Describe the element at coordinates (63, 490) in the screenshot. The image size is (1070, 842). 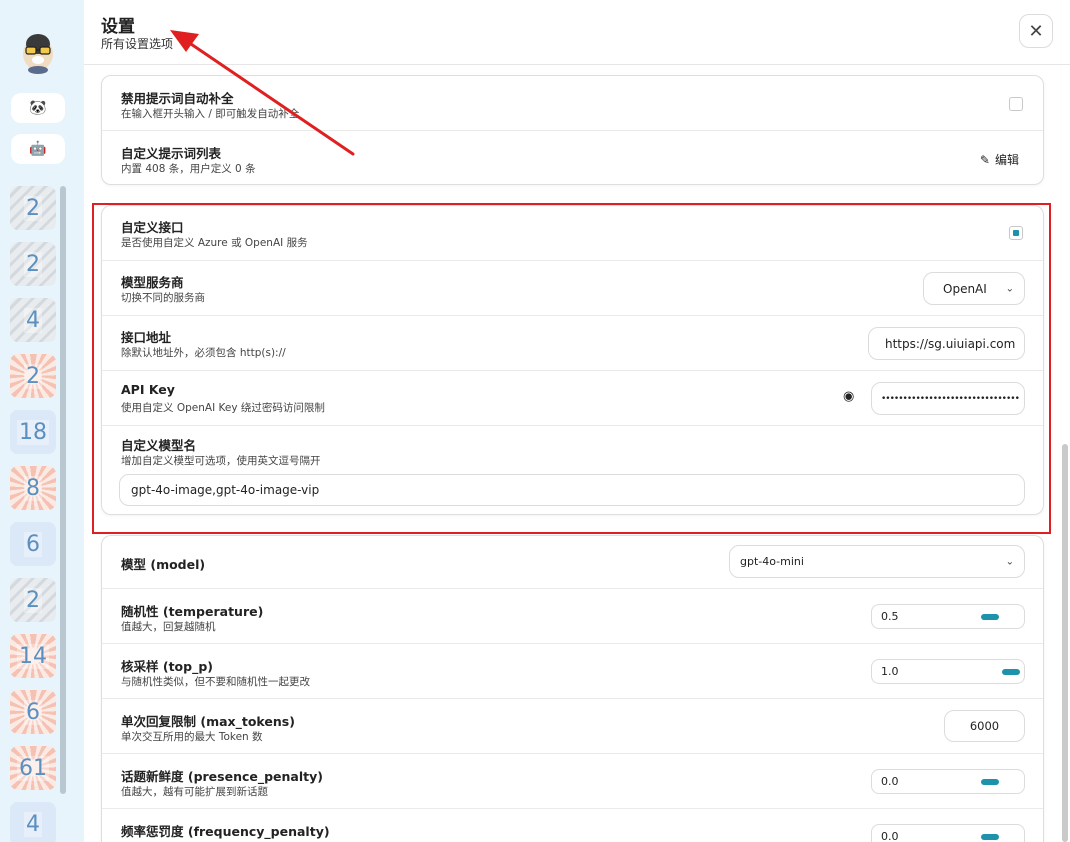
I see `sidebar-scrollbar` at that location.